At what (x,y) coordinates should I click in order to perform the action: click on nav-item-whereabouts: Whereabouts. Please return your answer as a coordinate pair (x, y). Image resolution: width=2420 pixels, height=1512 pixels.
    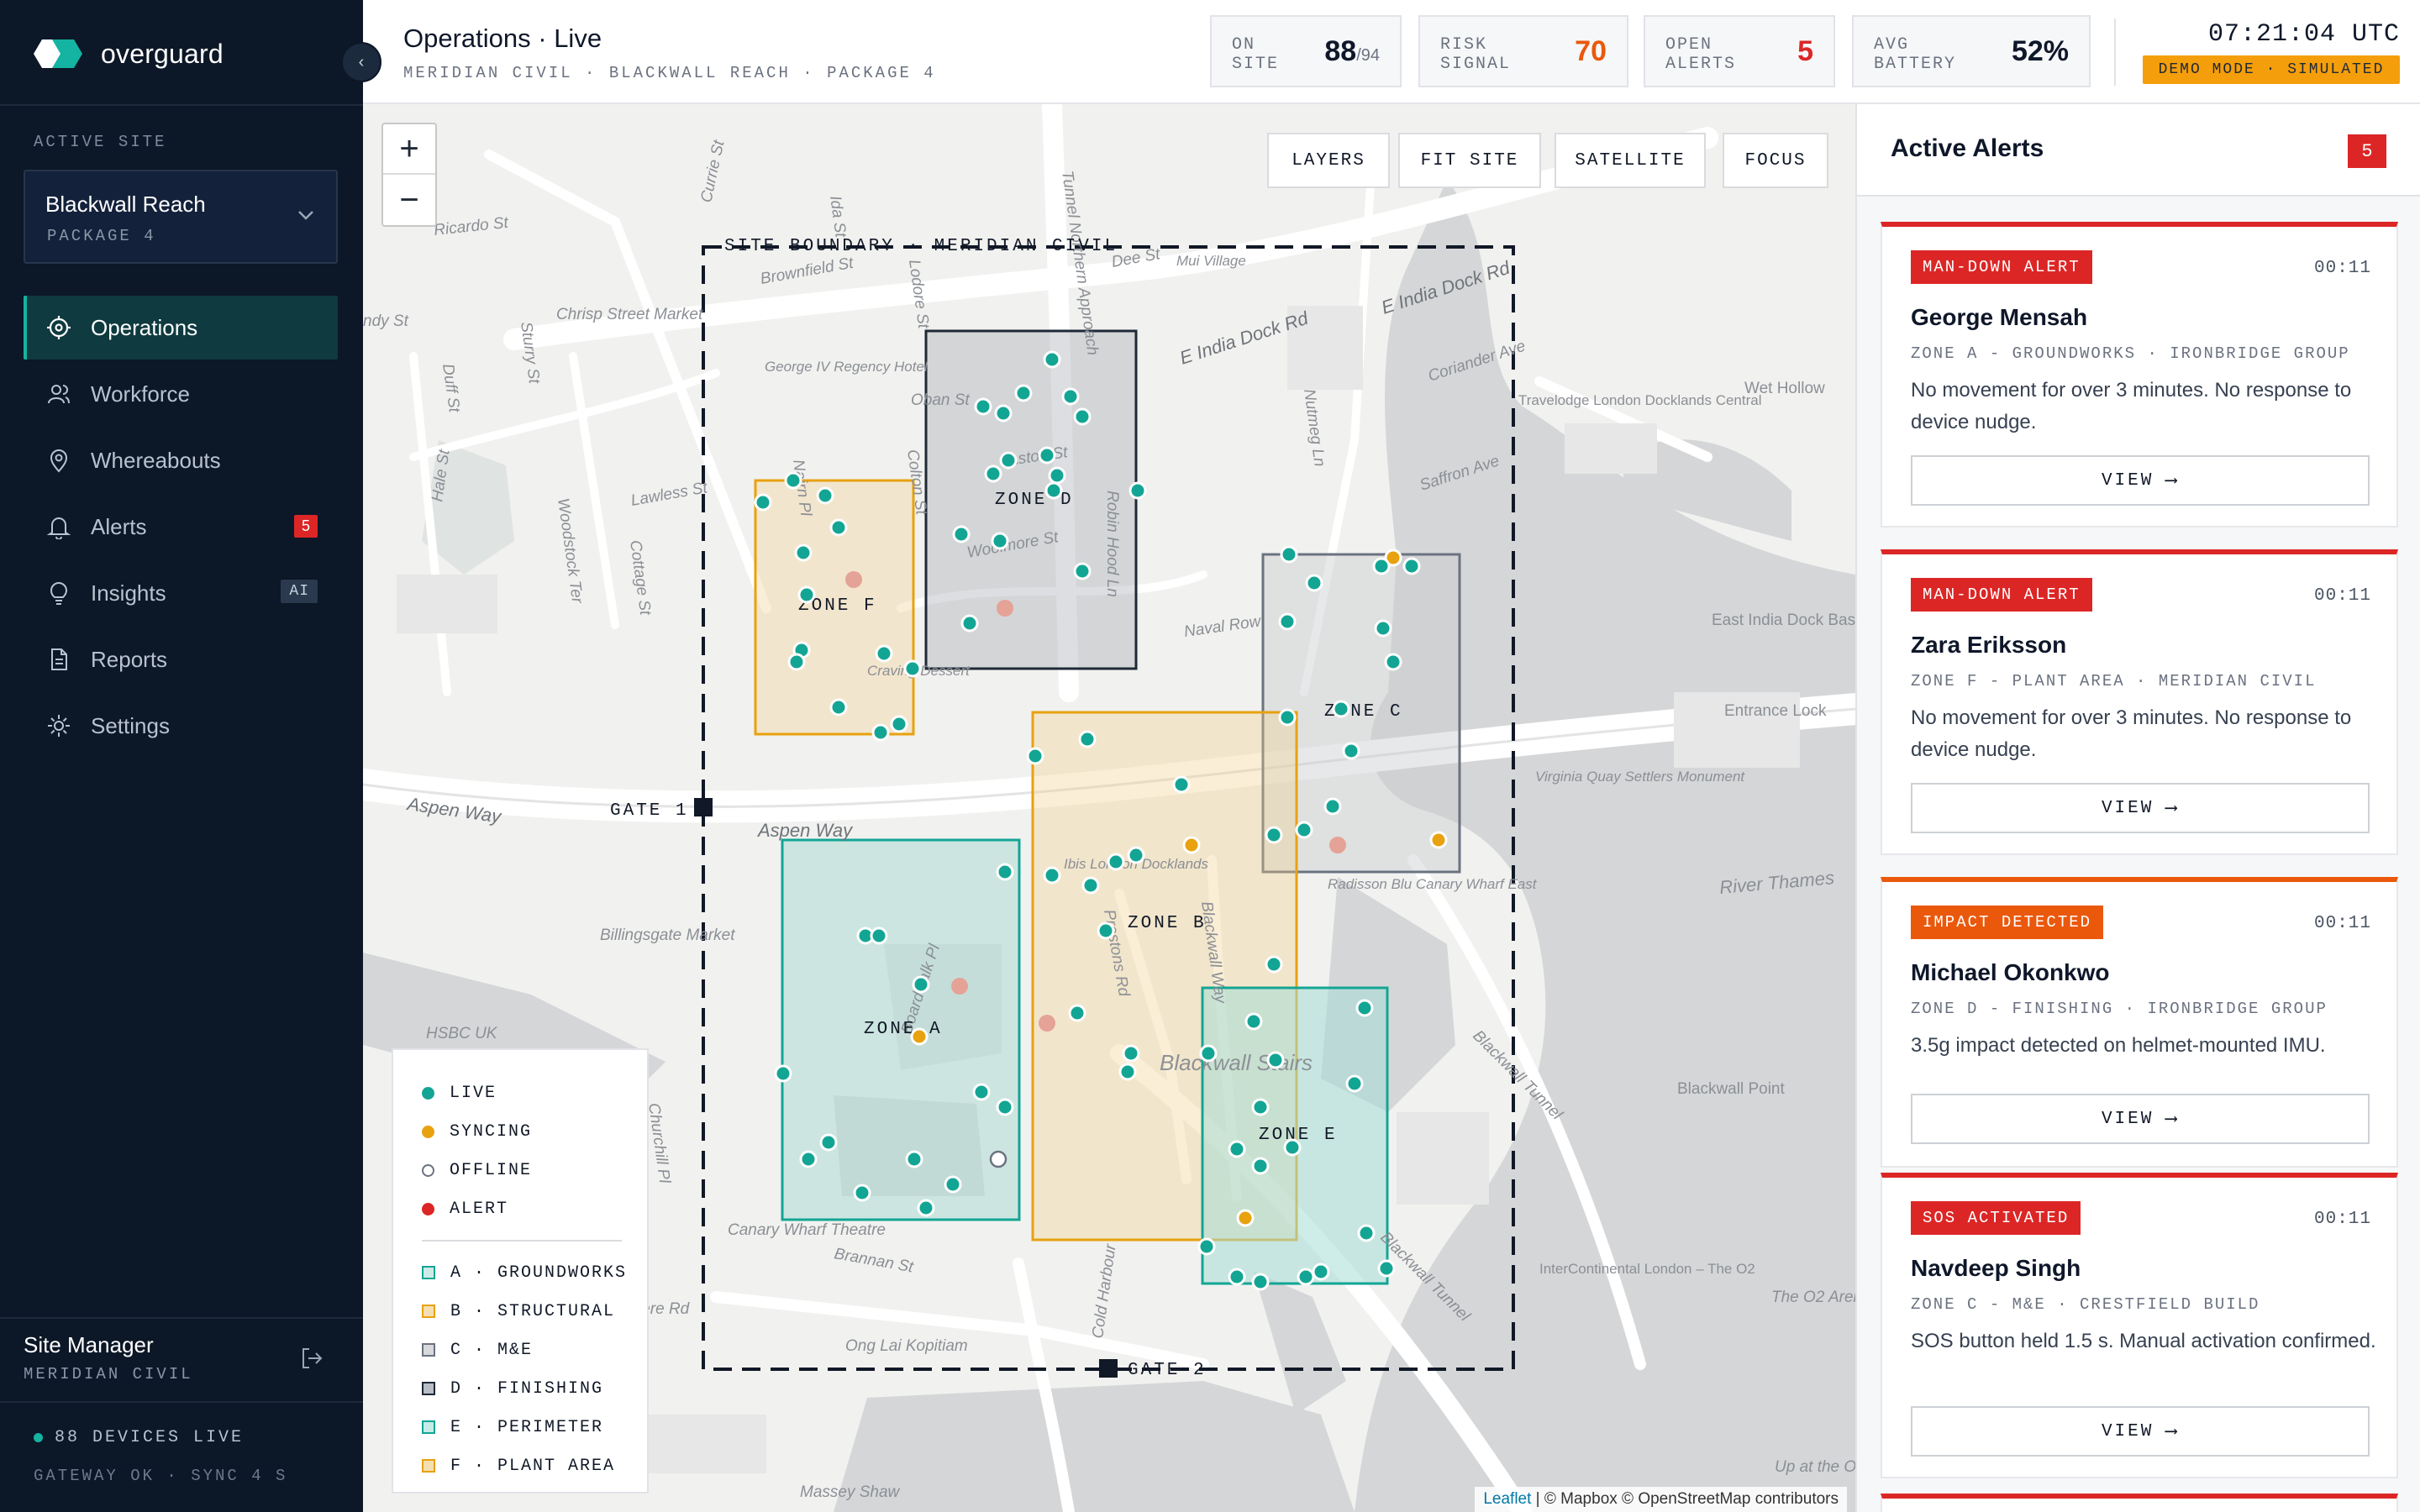
    Looking at the image, I should click on (181, 460).